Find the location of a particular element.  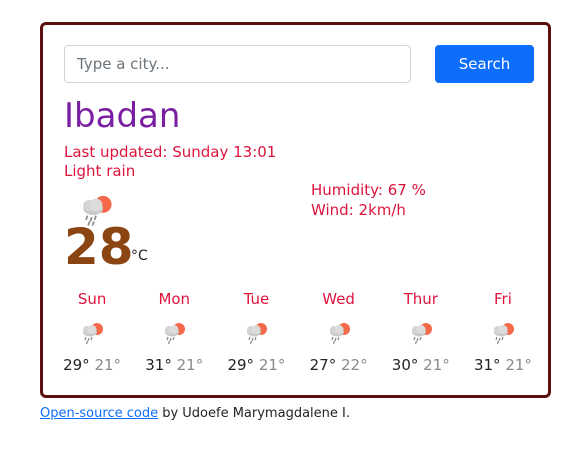

forecast-day-name: Sun is located at coordinates (92, 299).